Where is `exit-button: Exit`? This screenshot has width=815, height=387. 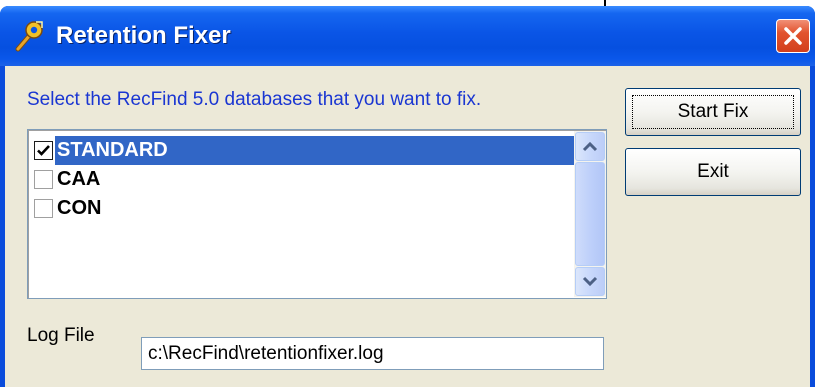
exit-button: Exit is located at coordinates (713, 172).